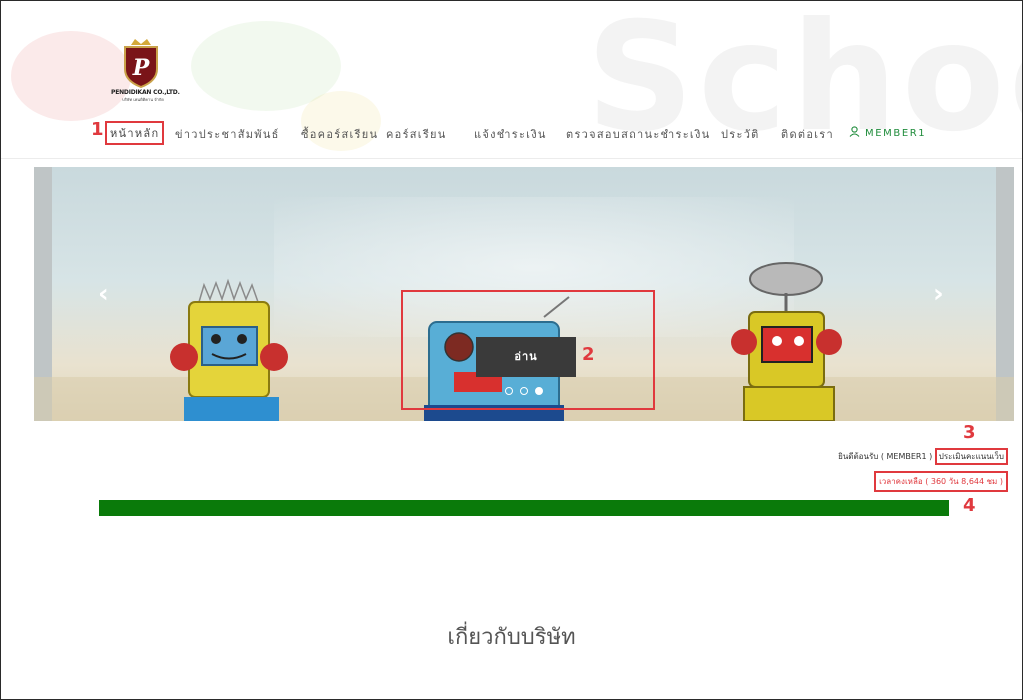 The width and height of the screenshot is (1023, 700). Describe the element at coordinates (227, 134) in the screenshot. I see `nav-news: ข่าวประชาสัมพันธ์` at that location.